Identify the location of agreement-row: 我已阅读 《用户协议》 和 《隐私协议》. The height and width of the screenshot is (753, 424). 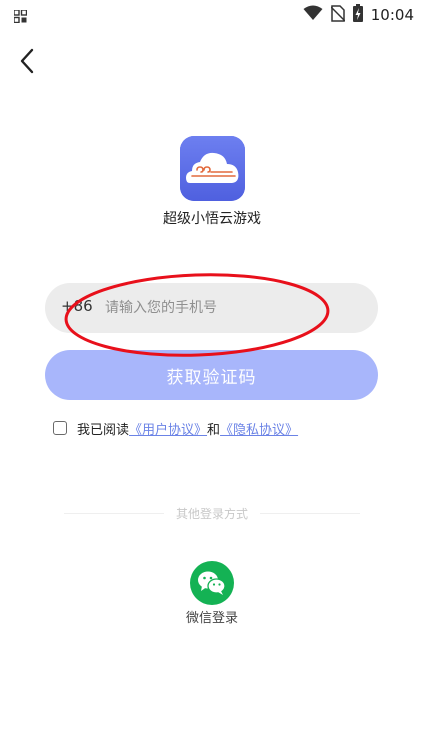
(175, 428).